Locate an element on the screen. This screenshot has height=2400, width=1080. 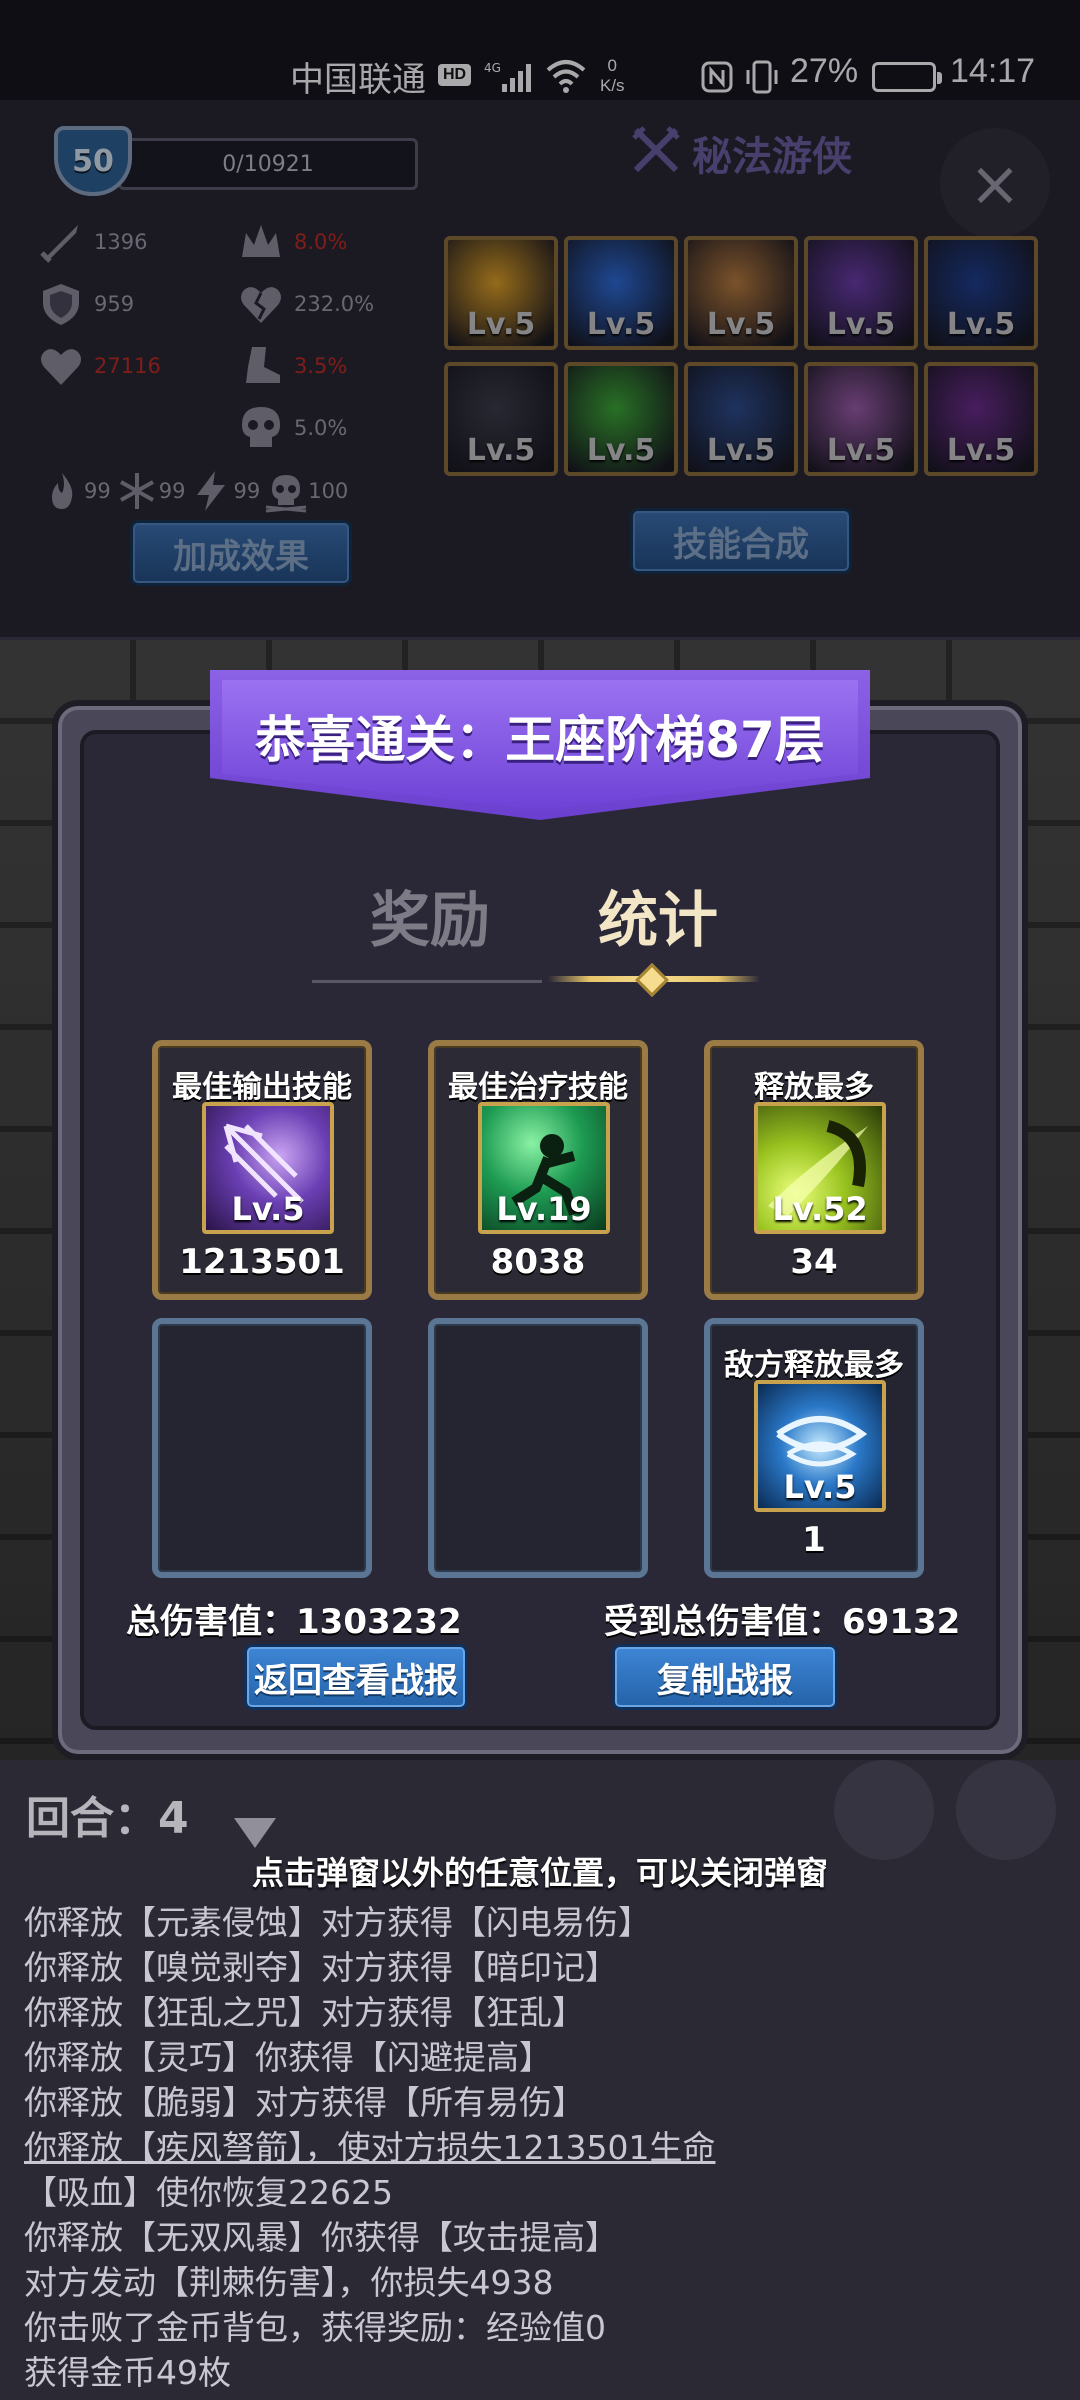
view-report-button: 返回查看战报 is located at coordinates (356, 1677).